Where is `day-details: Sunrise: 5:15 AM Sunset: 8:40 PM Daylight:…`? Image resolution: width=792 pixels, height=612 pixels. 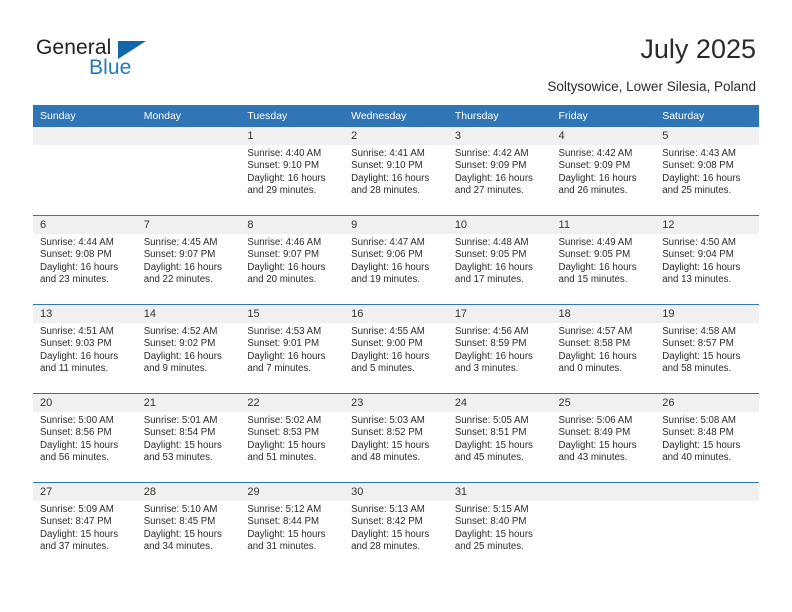 day-details: Sunrise: 5:15 AM Sunset: 8:40 PM Daylight:… is located at coordinates (500, 527).